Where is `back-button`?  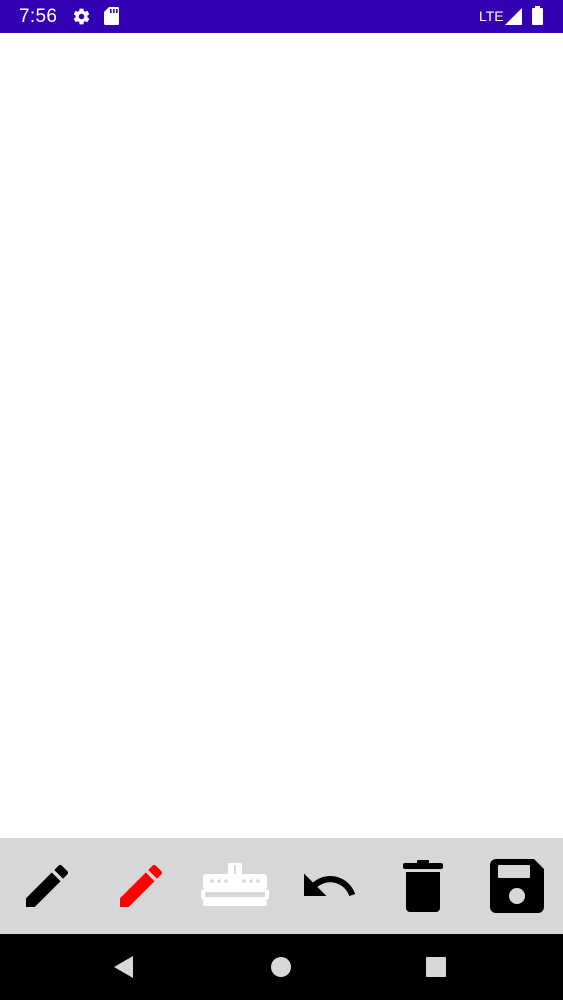
back-button is located at coordinates (124, 967).